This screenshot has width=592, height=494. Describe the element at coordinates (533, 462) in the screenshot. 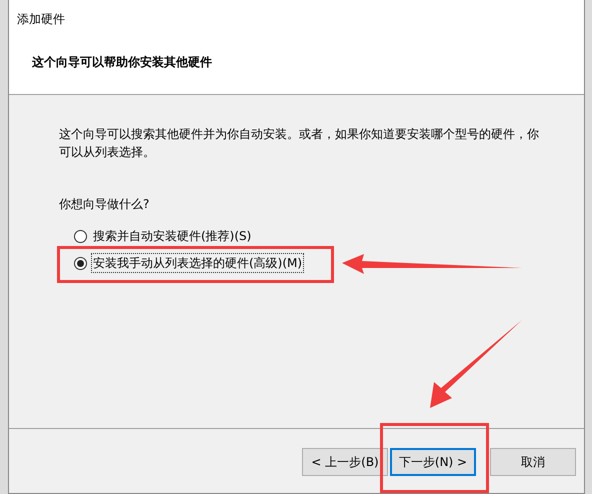

I see `wizard-button: 取消` at that location.